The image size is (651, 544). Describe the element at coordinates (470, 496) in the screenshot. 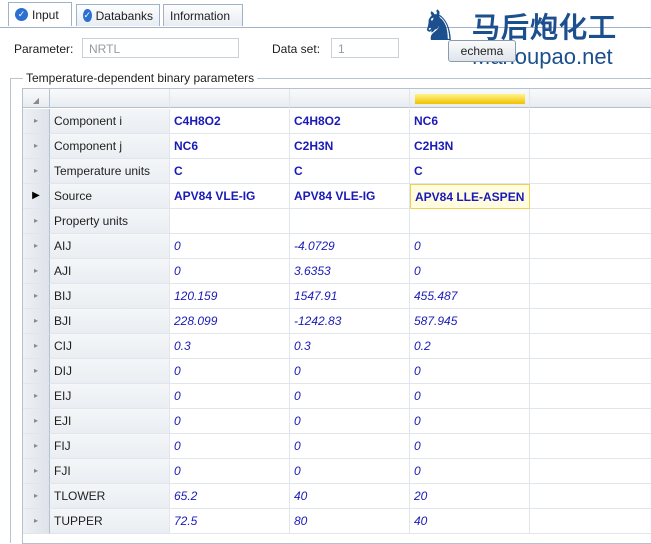

I see `grid-cell: 20` at that location.